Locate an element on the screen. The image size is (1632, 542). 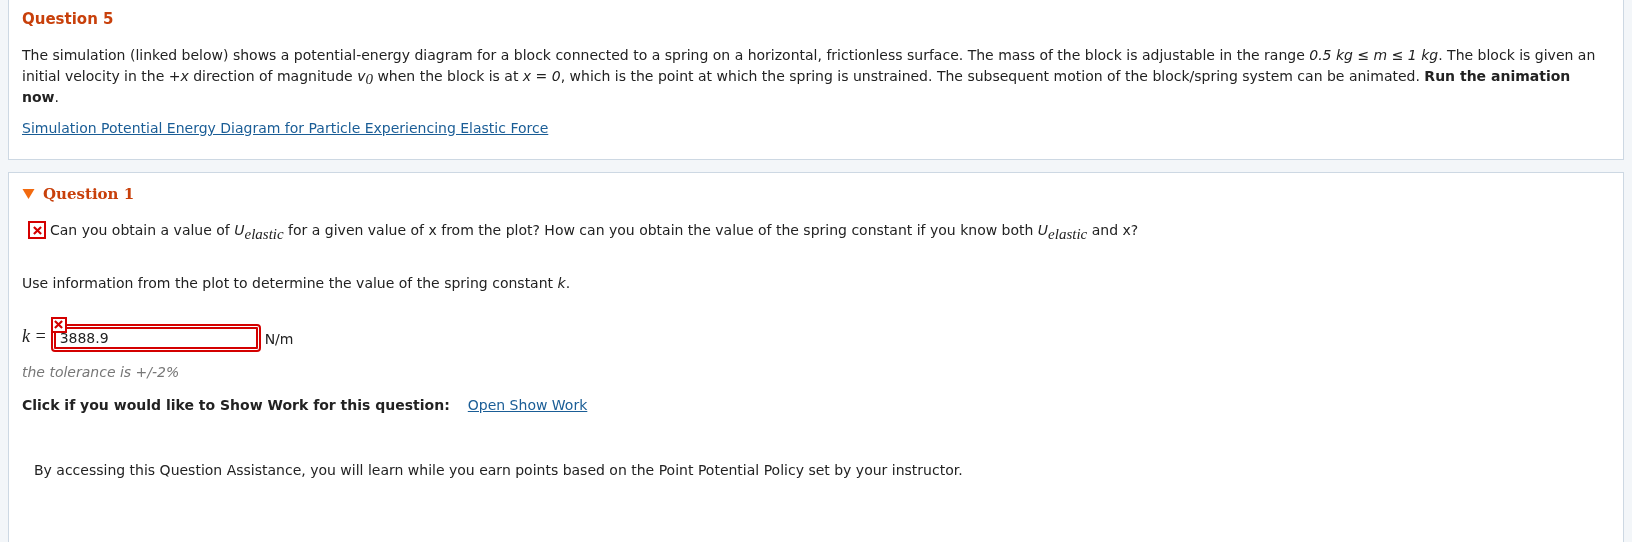
question-title: Question 1 is located at coordinates (89, 193).